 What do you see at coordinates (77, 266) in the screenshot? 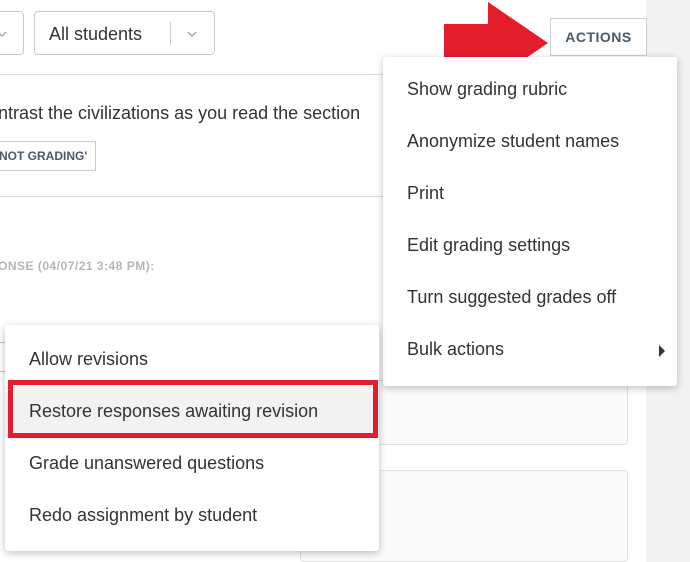
I see `response-timestamp-label: ONSE (04/07/21 3:48 PM):` at bounding box center [77, 266].